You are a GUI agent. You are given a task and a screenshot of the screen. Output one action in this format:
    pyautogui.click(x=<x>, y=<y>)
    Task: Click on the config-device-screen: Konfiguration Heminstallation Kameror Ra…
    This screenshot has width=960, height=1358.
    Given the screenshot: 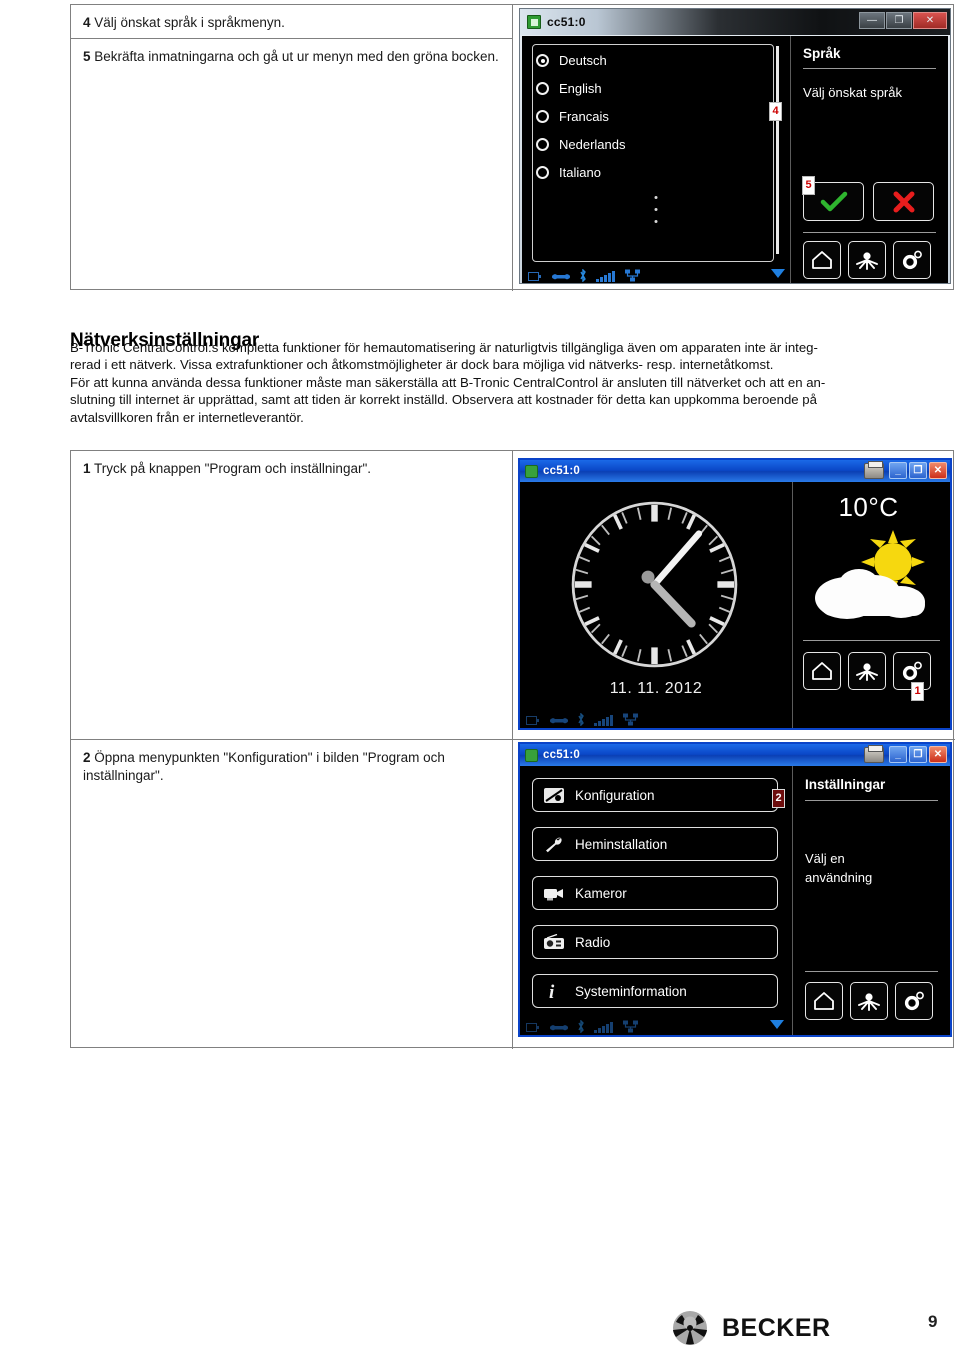 What is the action you would take?
    pyautogui.click(x=735, y=900)
    